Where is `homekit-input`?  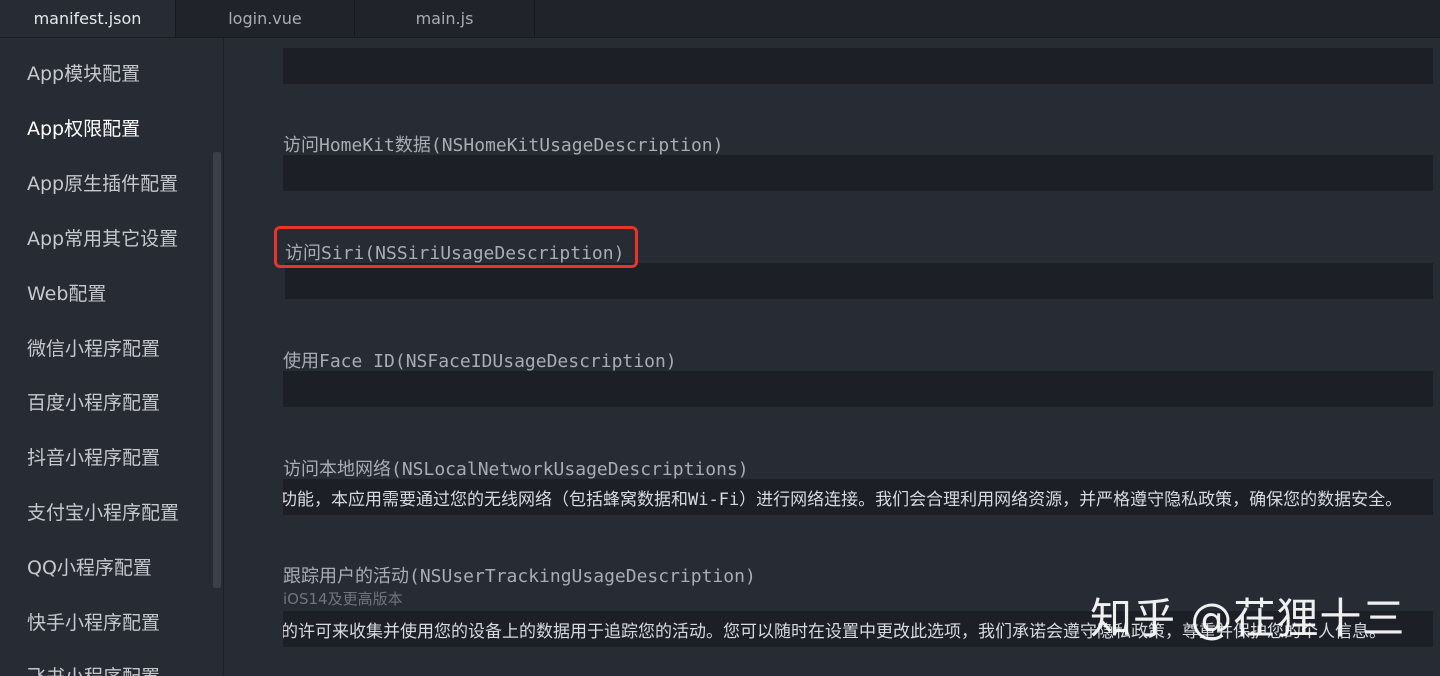
homekit-input is located at coordinates (858, 173).